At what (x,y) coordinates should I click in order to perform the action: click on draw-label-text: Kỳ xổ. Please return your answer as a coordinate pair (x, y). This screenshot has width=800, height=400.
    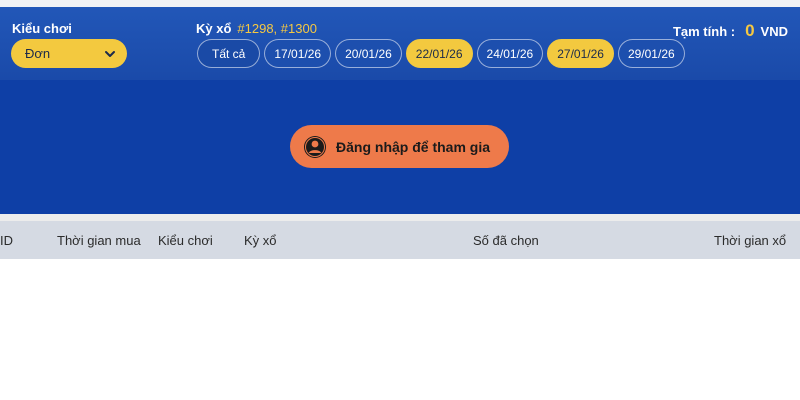
    Looking at the image, I should click on (214, 28).